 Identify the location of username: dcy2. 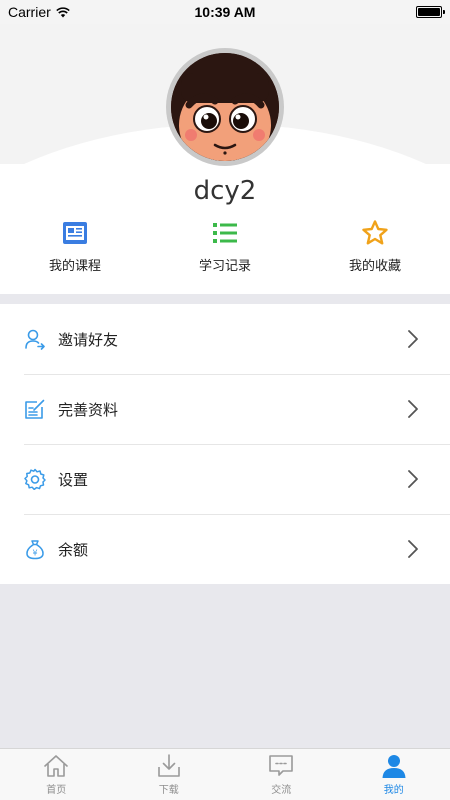
(225, 191).